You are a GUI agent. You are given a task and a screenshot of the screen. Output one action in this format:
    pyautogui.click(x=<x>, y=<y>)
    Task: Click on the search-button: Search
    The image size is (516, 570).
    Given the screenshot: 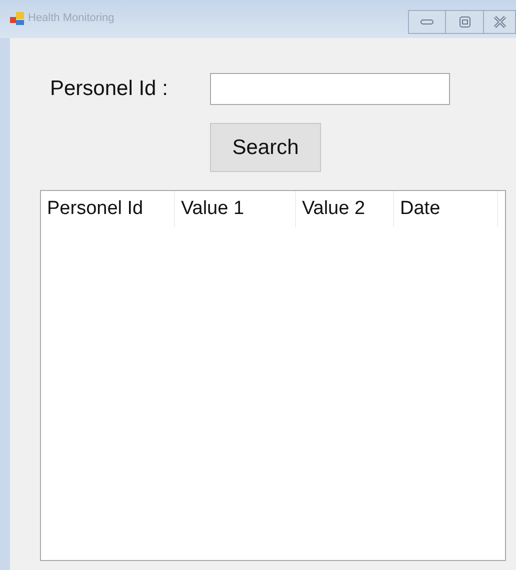 What is the action you would take?
    pyautogui.click(x=265, y=147)
    